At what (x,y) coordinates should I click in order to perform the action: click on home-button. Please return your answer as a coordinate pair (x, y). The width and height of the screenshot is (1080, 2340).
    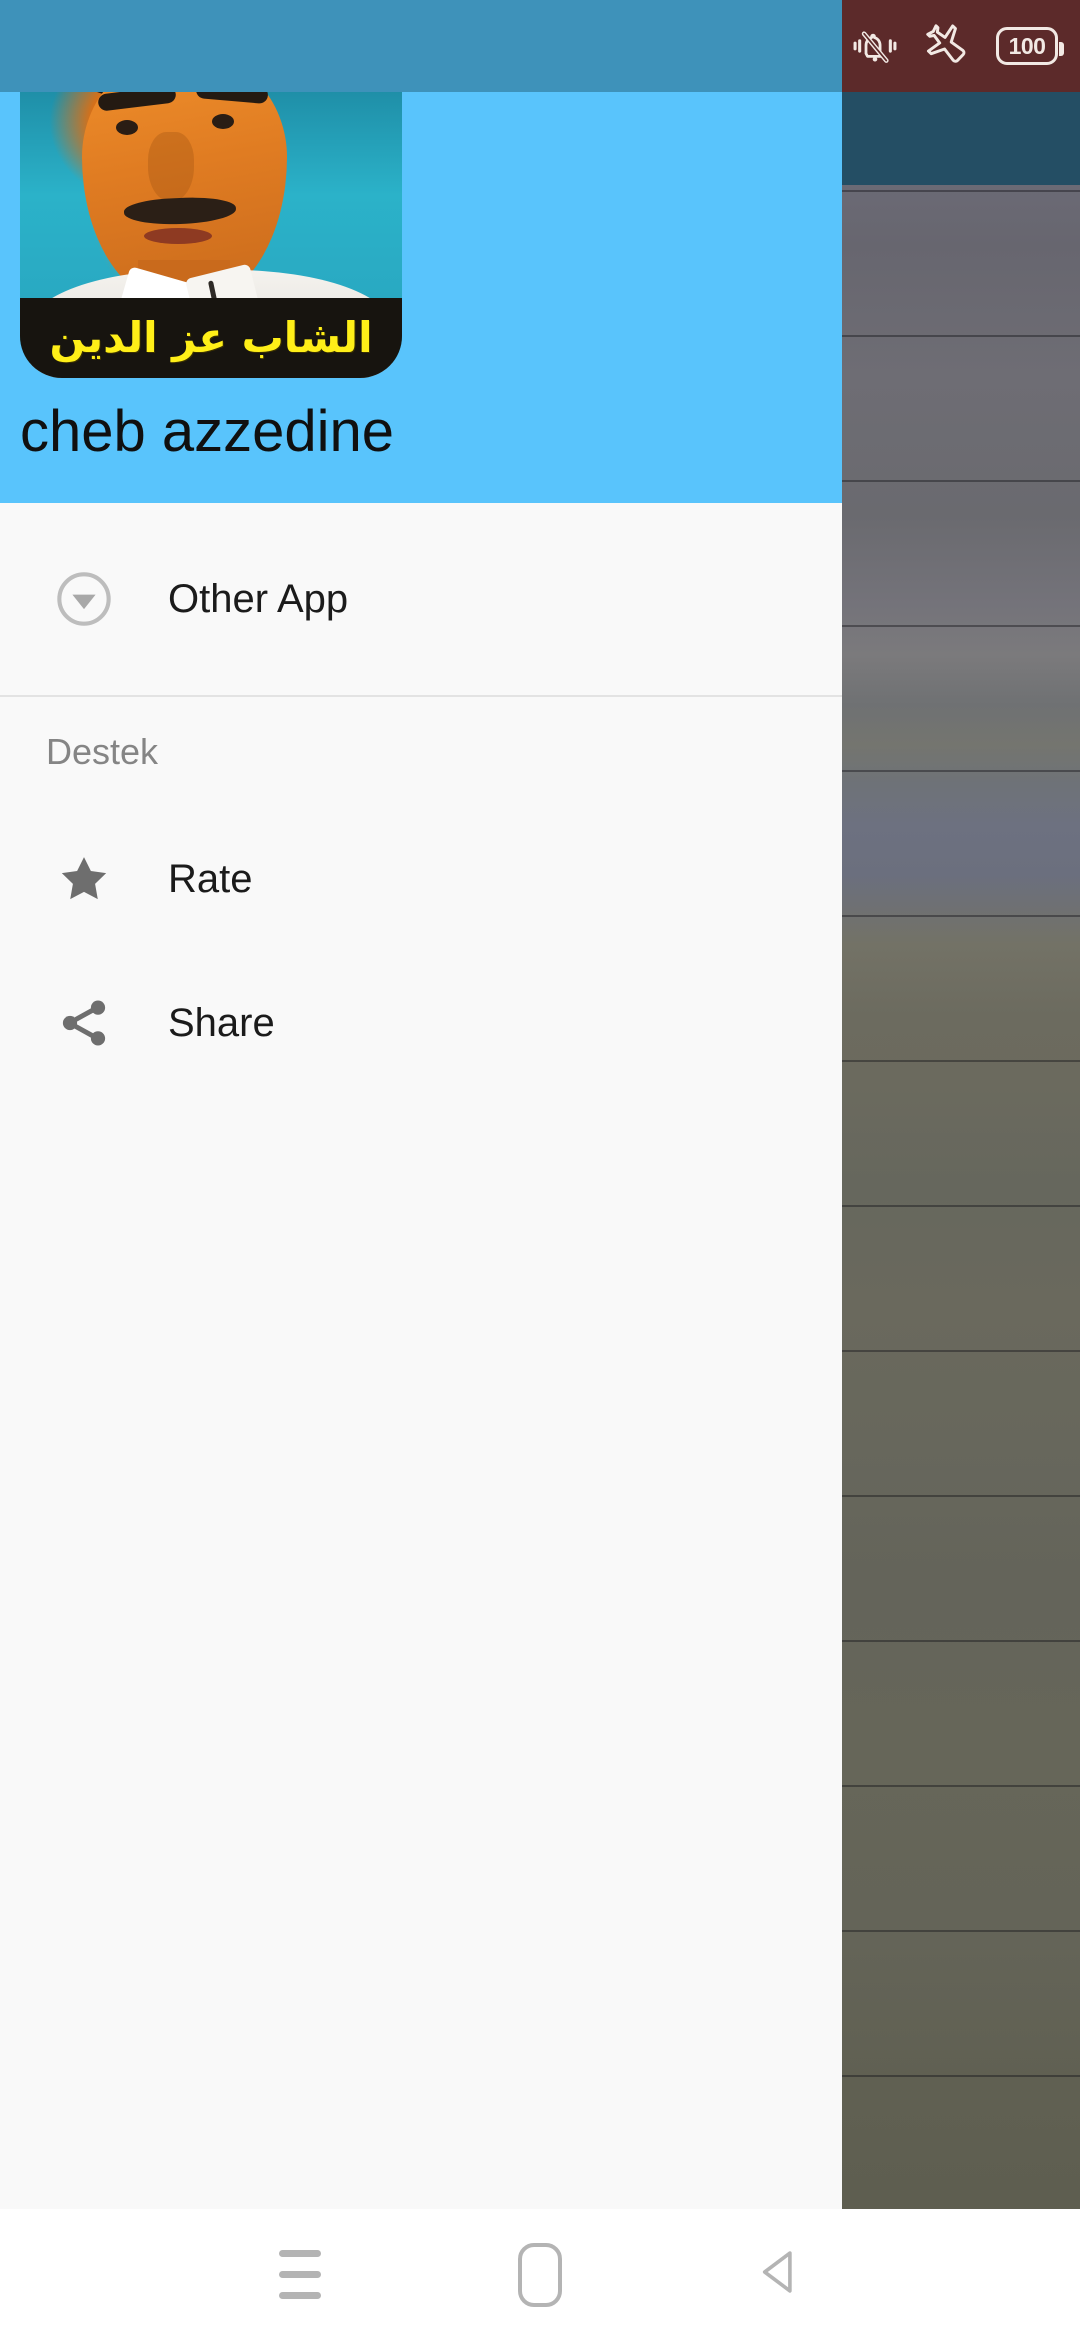
    Looking at the image, I should click on (540, 2274).